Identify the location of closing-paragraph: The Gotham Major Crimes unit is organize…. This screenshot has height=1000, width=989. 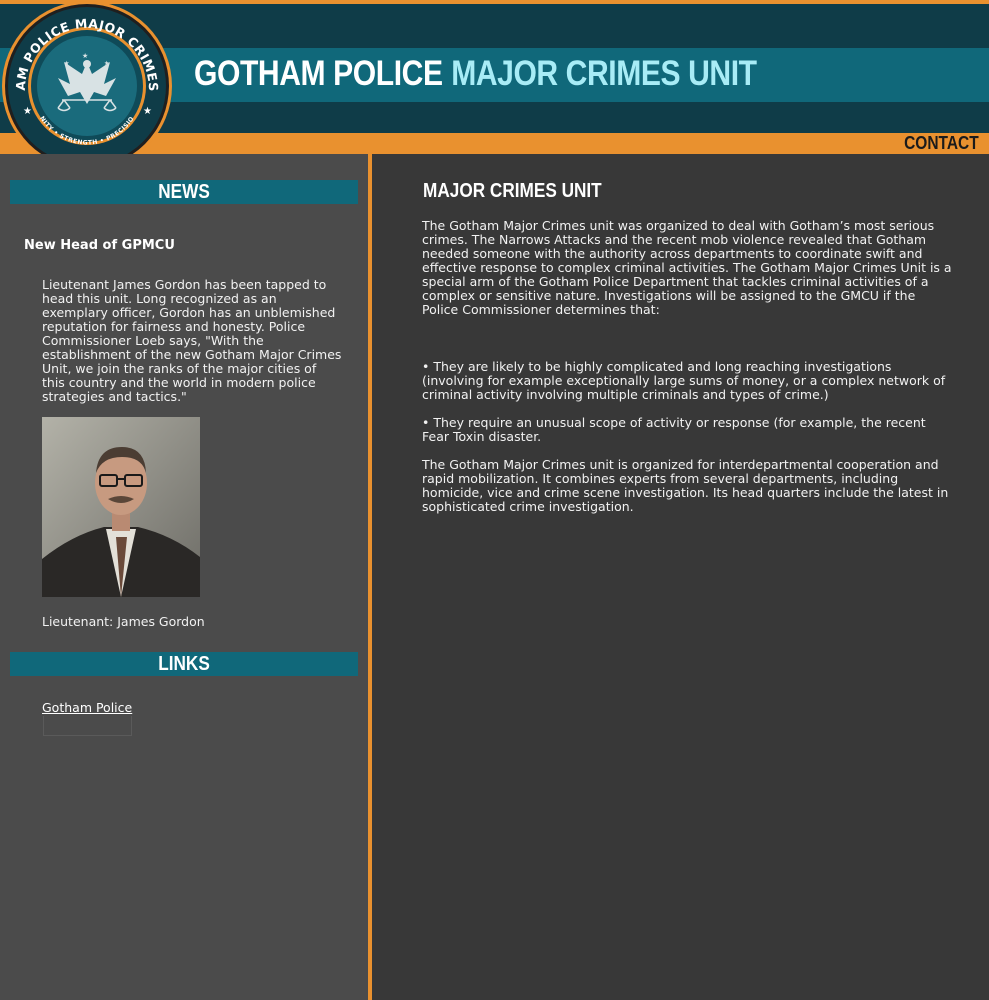
(685, 485).